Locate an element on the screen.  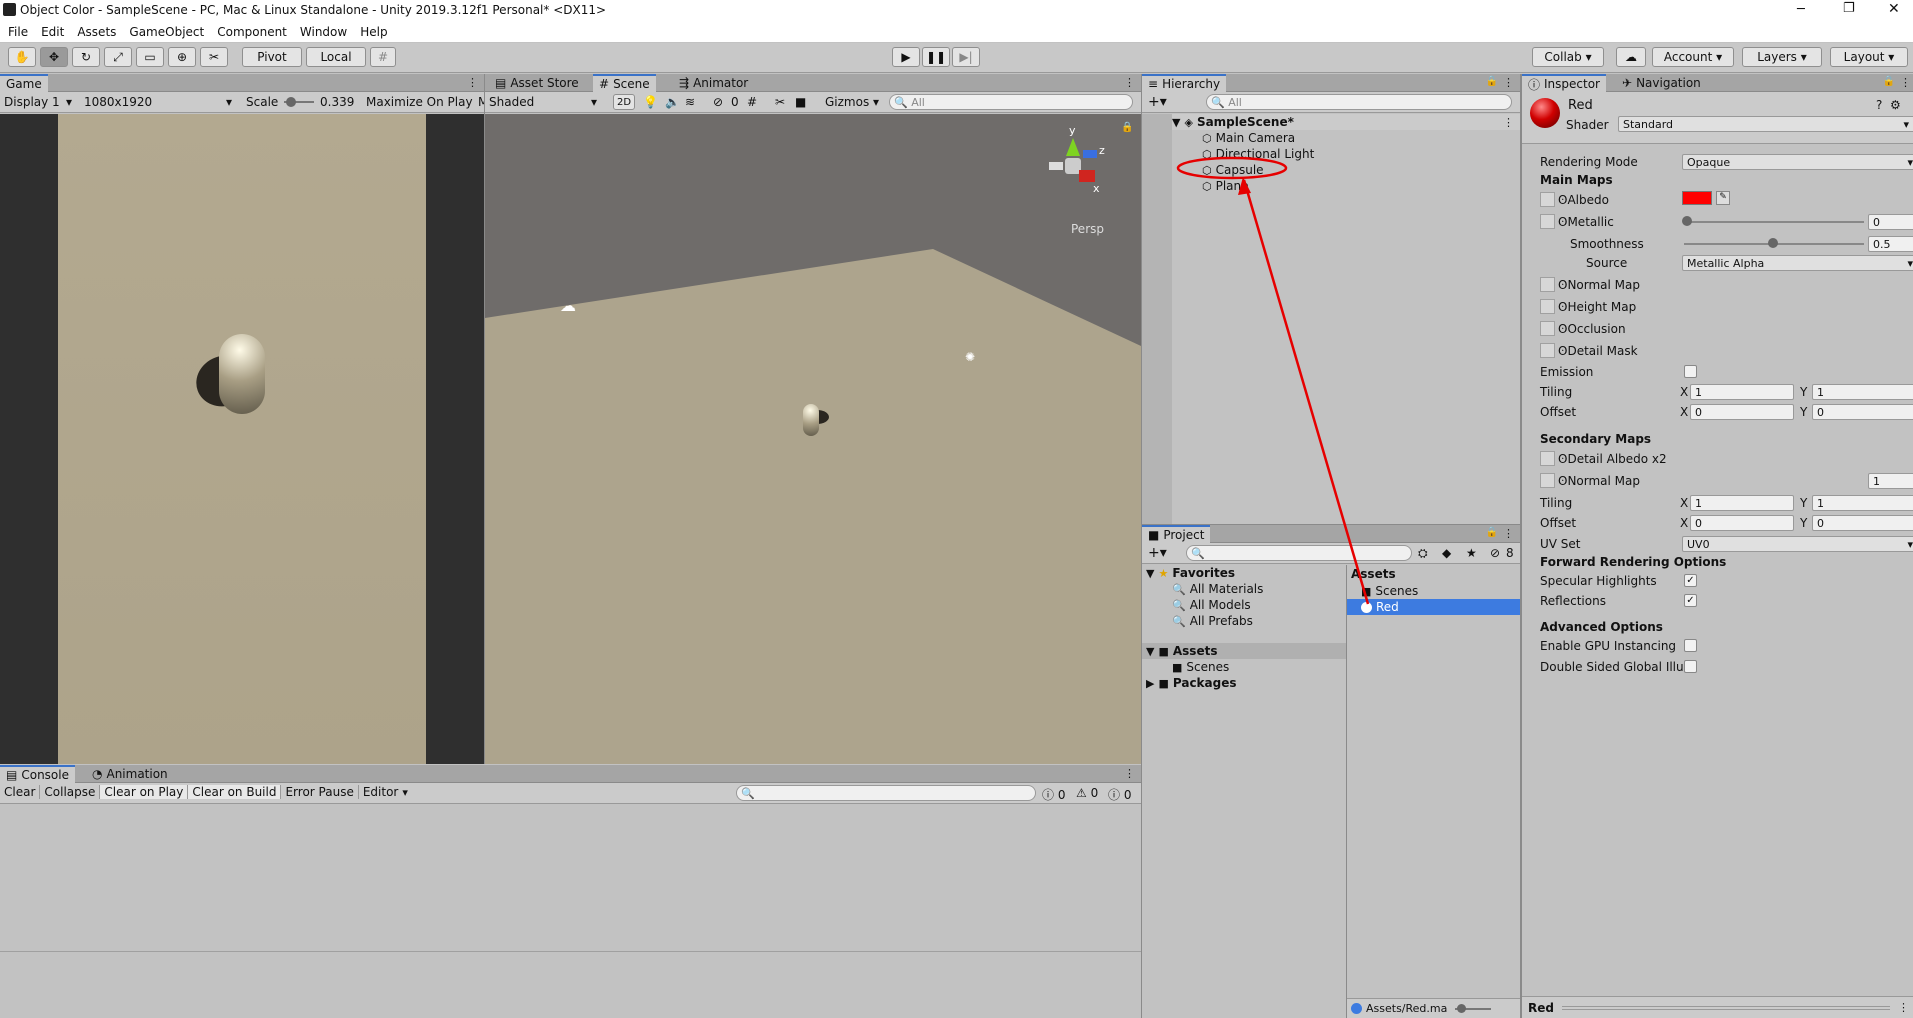
search-by-type-icon: ⛭ is located at coordinates (1423, 553).